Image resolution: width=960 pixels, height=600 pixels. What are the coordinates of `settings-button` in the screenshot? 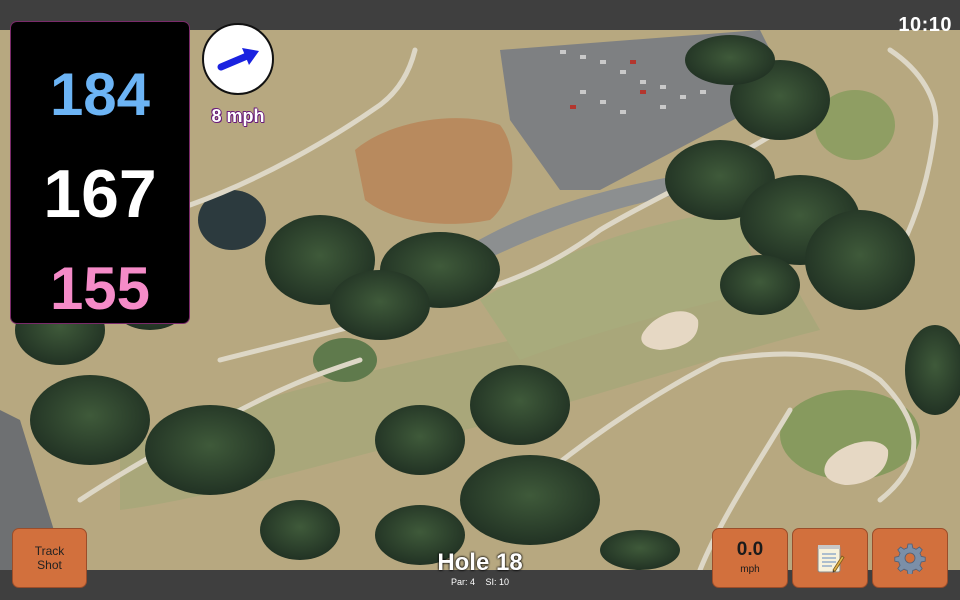 It's located at (910, 558).